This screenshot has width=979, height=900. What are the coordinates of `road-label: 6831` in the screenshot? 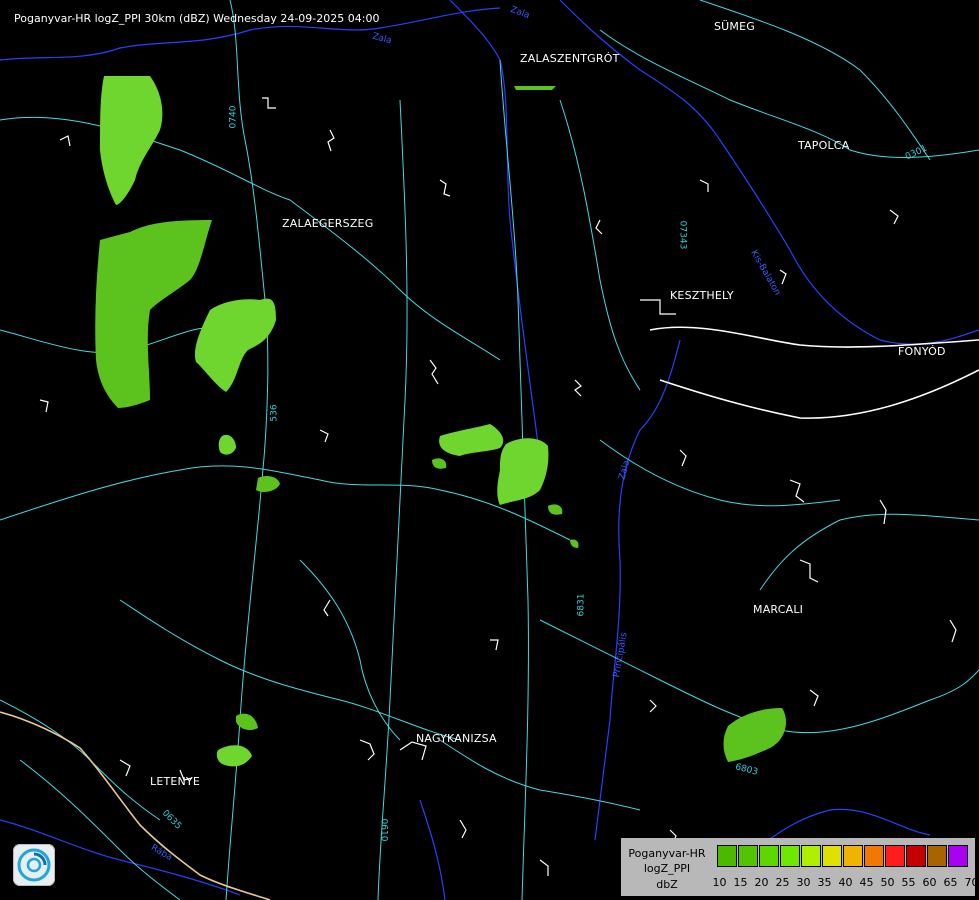 It's located at (581, 605).